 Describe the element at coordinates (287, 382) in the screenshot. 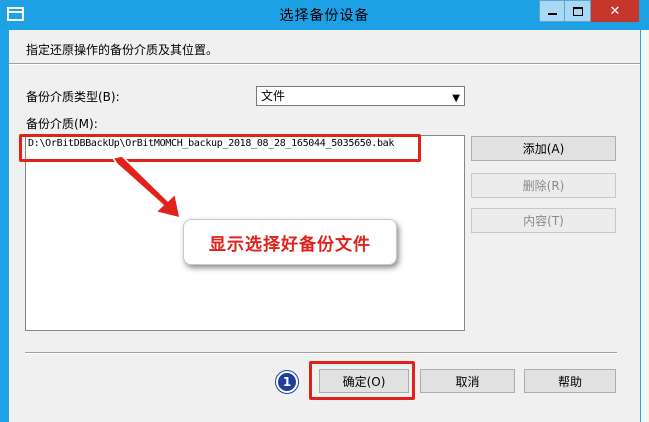

I see `step-badge: 1` at that location.